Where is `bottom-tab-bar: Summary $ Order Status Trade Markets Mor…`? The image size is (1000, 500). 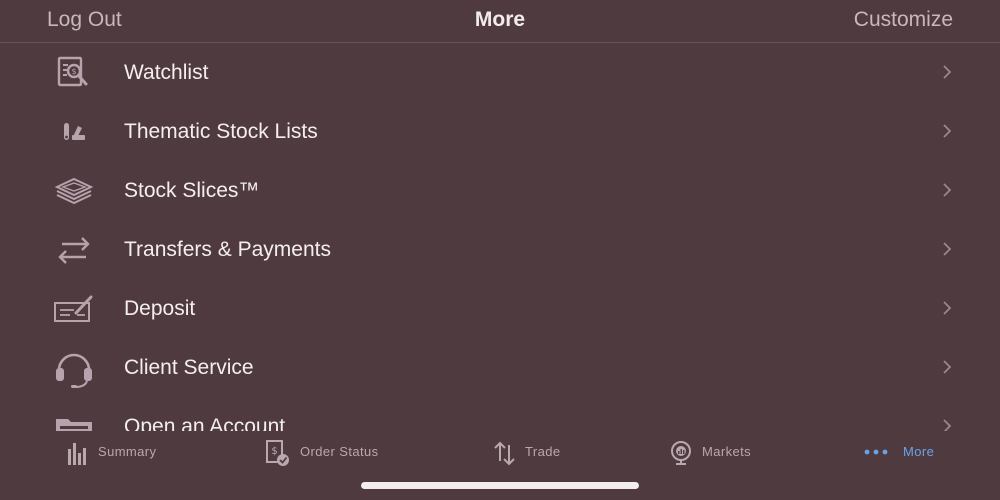 bottom-tab-bar: Summary $ Order Status Trade Markets Mor… is located at coordinates (500, 465).